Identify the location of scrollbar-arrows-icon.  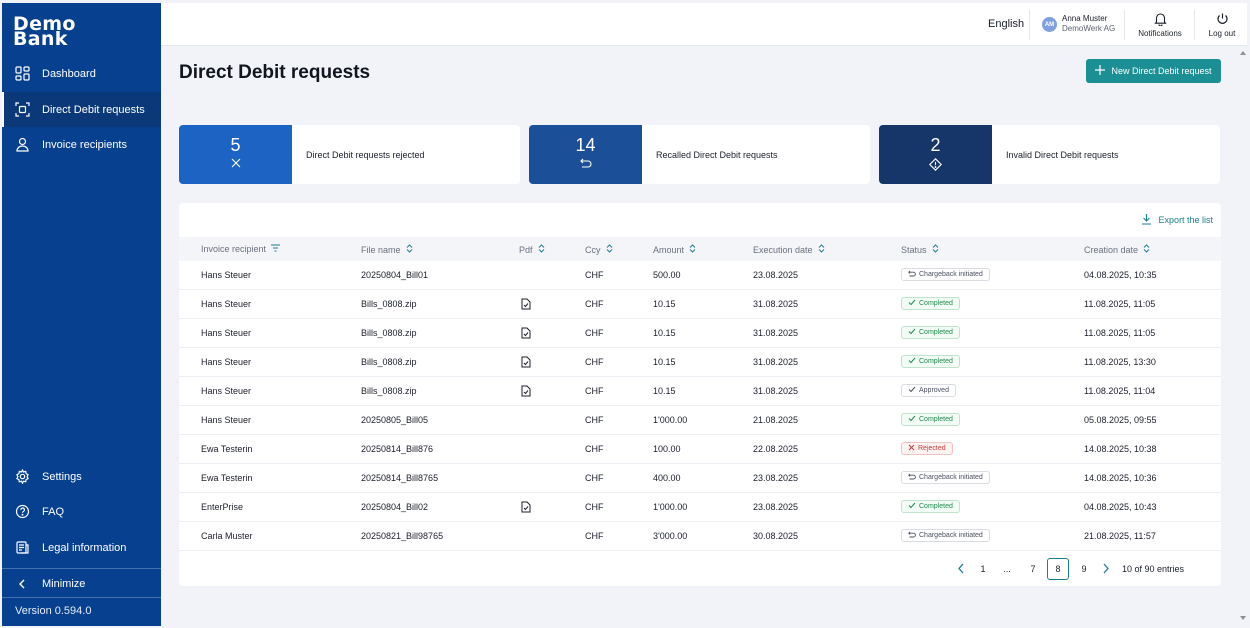
(1243, 335).